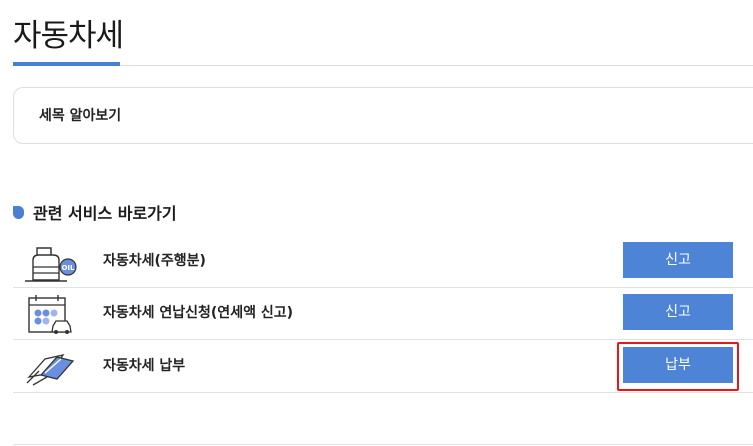 This screenshot has height=446, width=753. I want to click on title-divider, so click(436, 65).